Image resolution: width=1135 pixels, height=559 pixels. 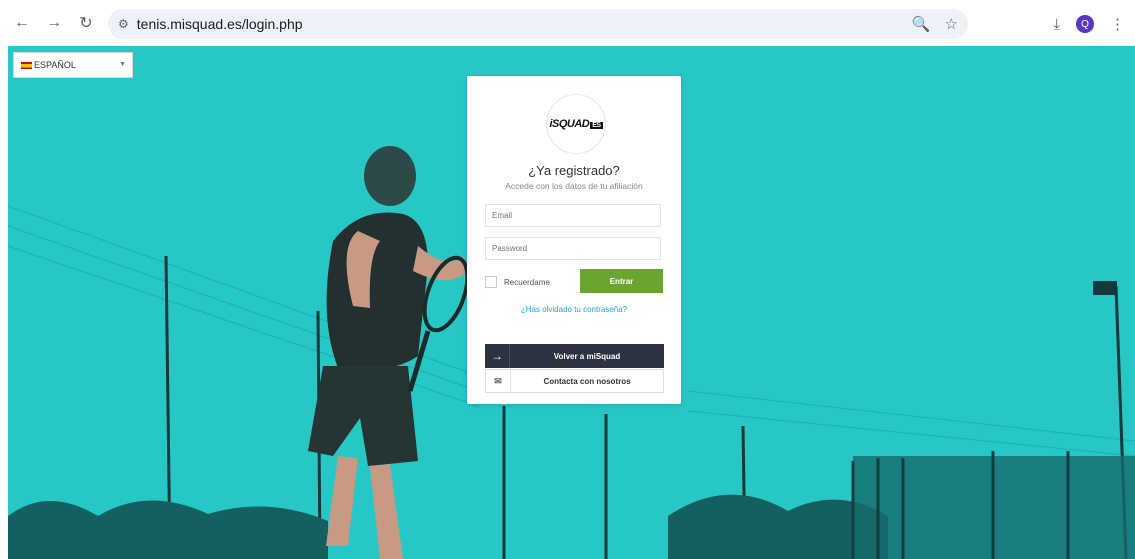 I want to click on url-text: tenis.misquad.es/login.php, so click(x=219, y=24).